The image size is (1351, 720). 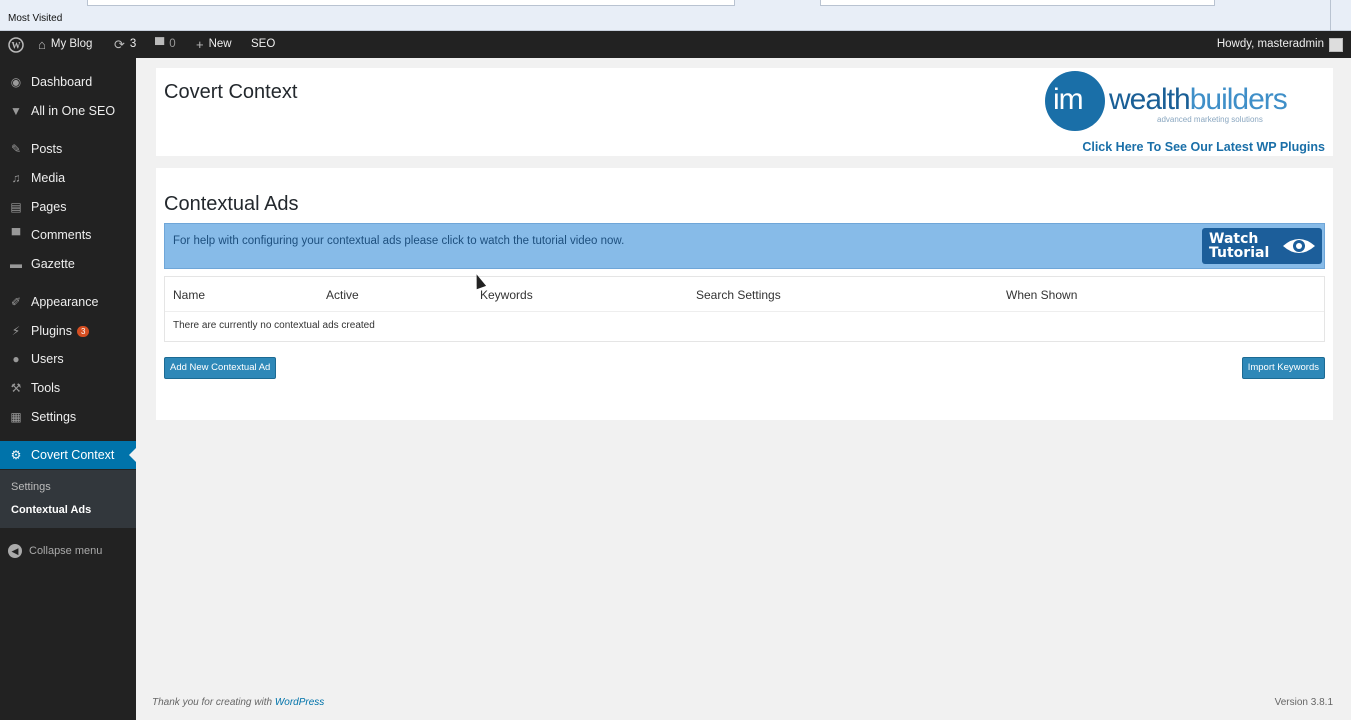 What do you see at coordinates (1303, 702) in the screenshot?
I see `footer-version: Version 3.8.1` at bounding box center [1303, 702].